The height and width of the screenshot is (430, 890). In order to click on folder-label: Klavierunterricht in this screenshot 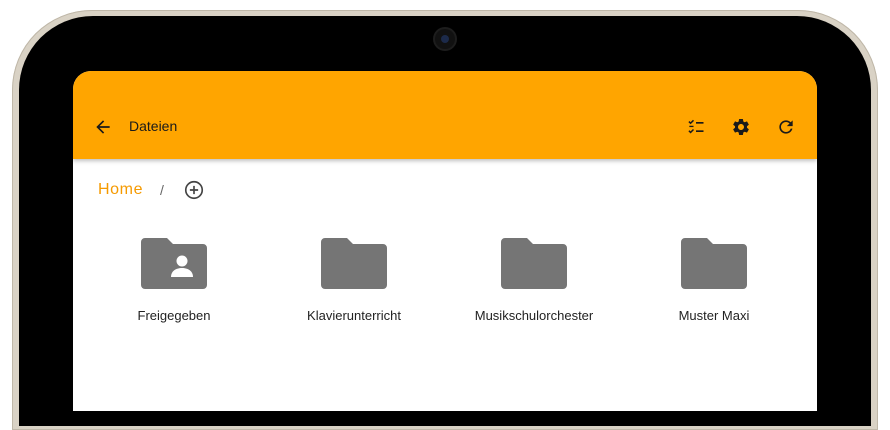, I will do `click(354, 315)`.